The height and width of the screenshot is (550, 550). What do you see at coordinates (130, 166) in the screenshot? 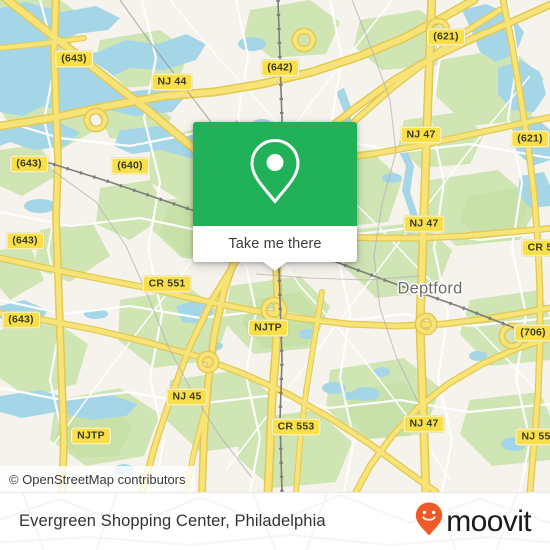
I see `road-shield: (640)` at bounding box center [130, 166].